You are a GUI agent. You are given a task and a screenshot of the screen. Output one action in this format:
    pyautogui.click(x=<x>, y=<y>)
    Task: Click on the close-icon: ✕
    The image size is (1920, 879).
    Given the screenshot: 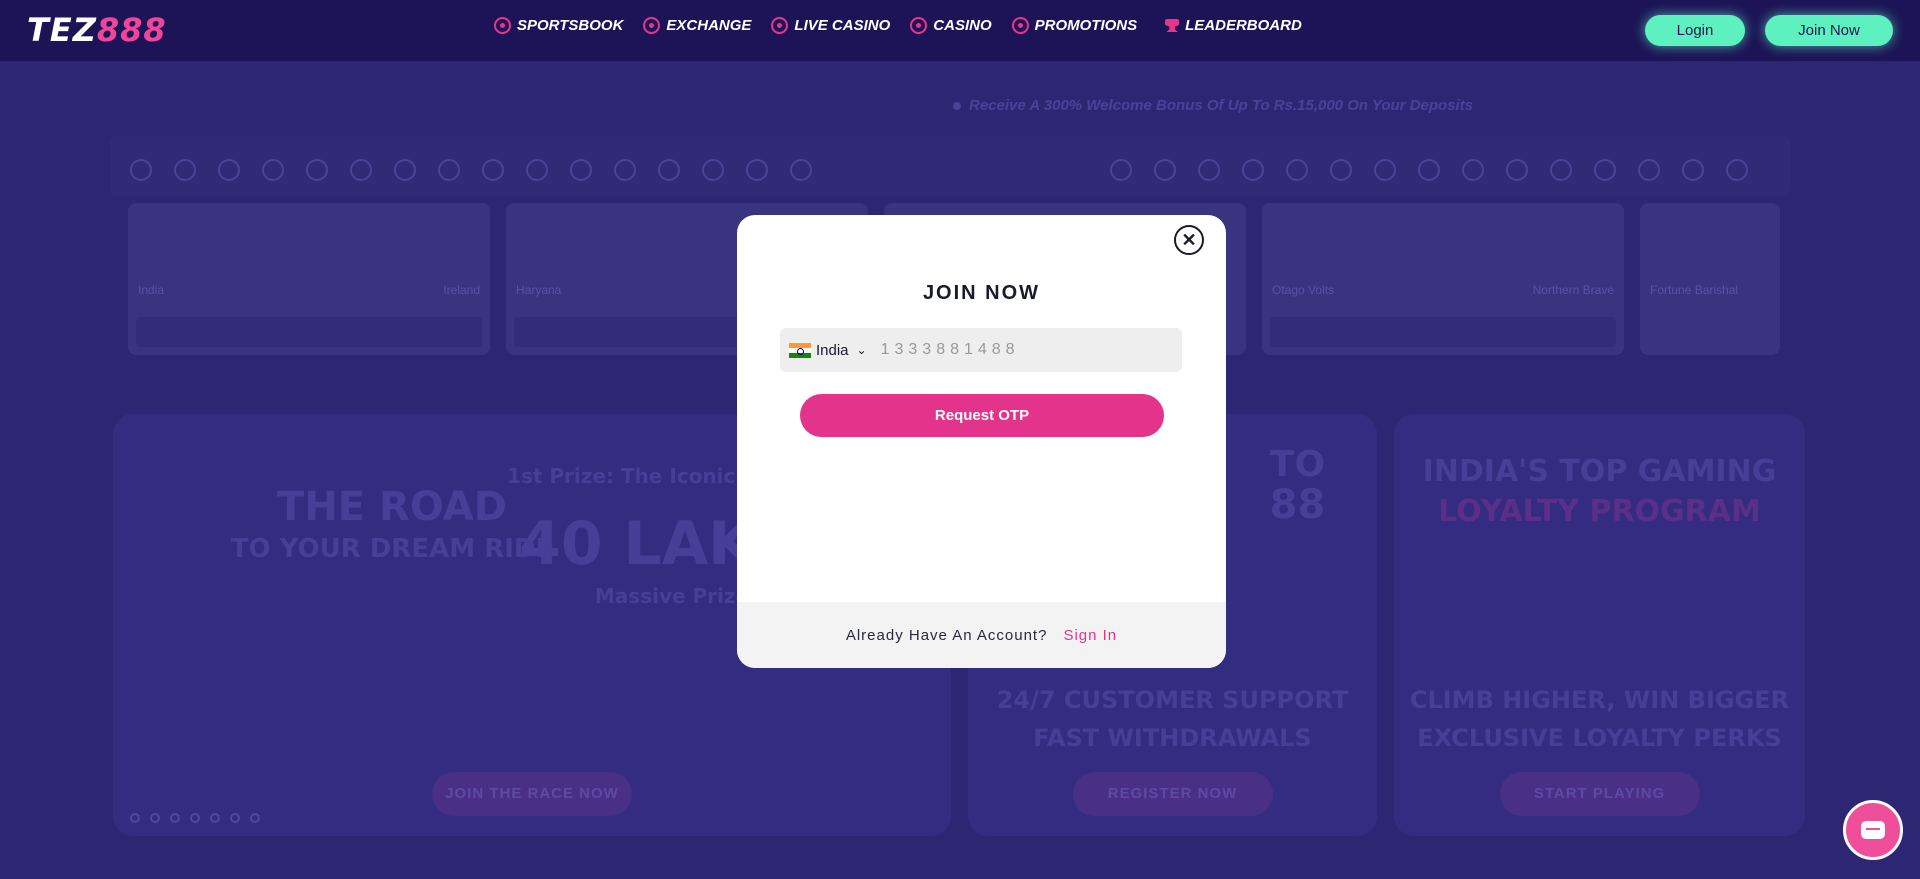 What is the action you would take?
    pyautogui.click(x=1189, y=240)
    